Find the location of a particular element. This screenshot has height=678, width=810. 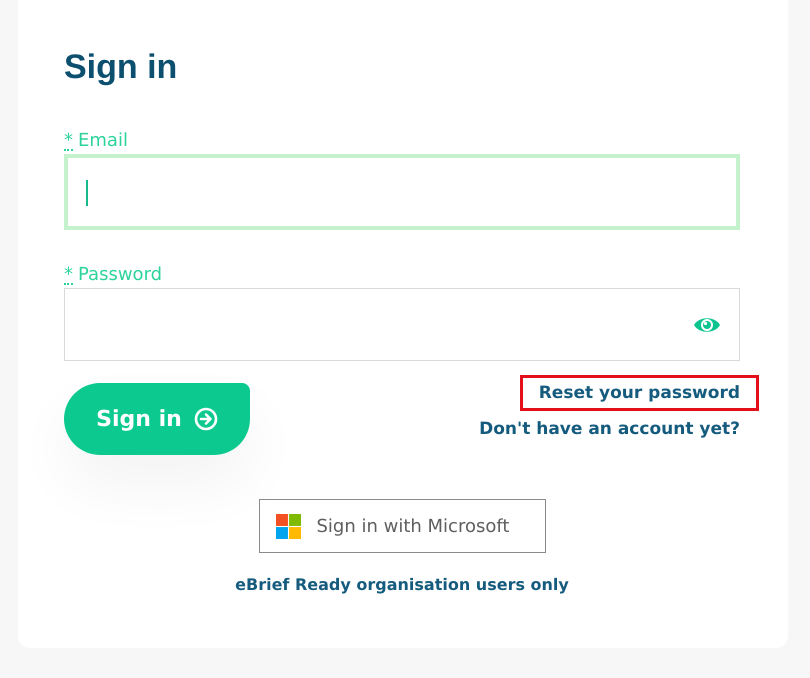

field-label: Email is located at coordinates (103, 141).